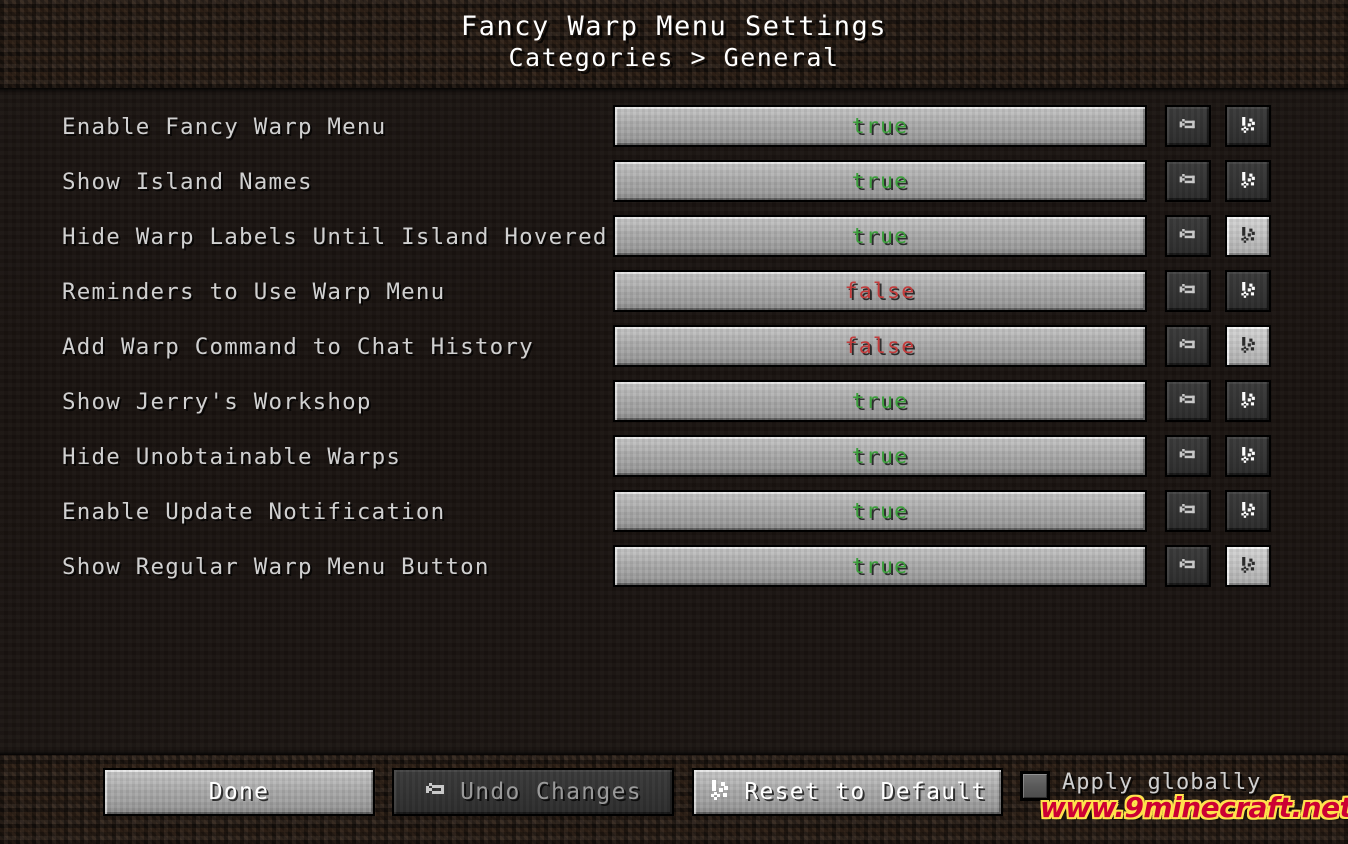 Image resolution: width=1348 pixels, height=844 pixels. Describe the element at coordinates (232, 457) in the screenshot. I see `setting-label: Hide Unobtainable Warps` at that location.